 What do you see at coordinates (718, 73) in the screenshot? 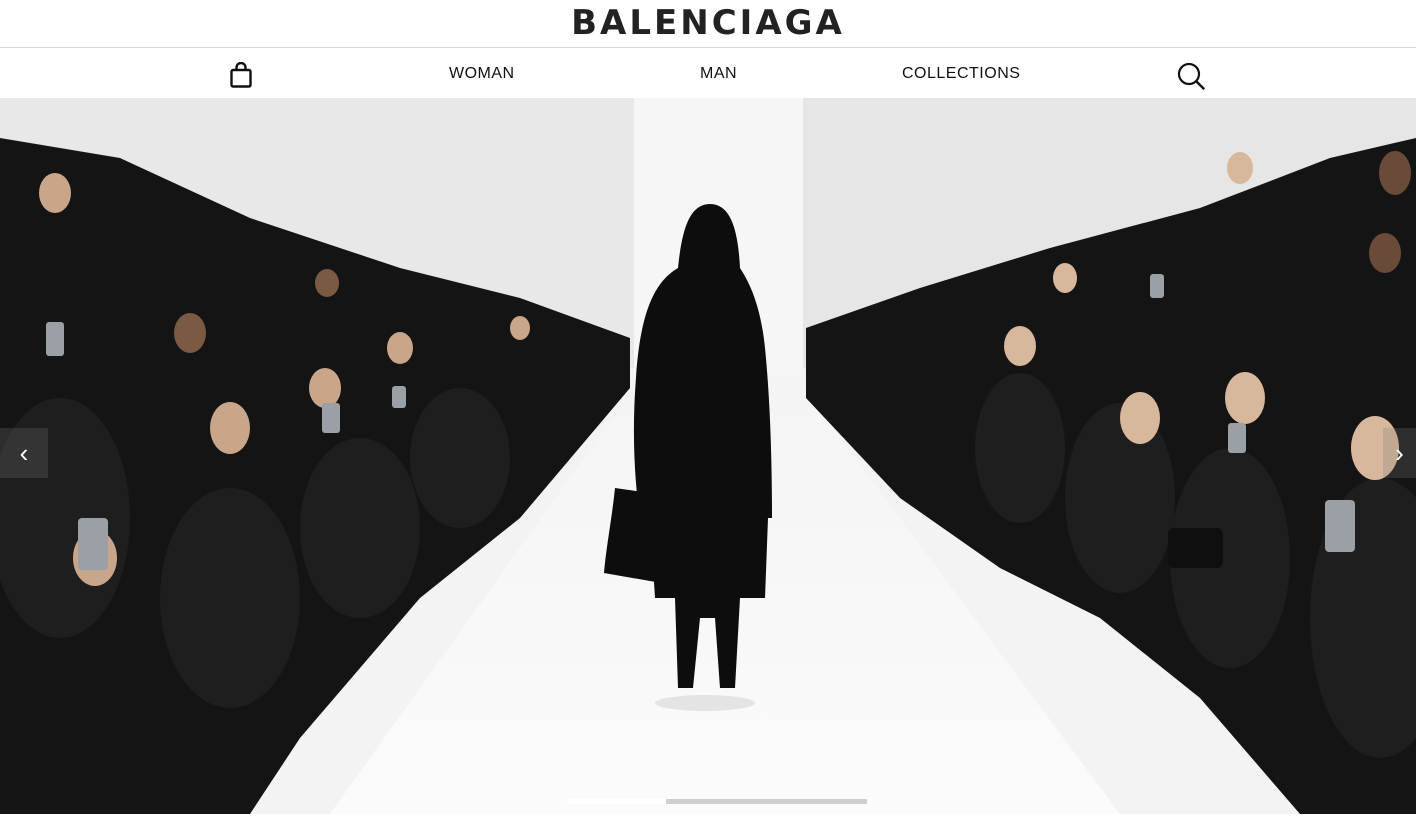
I see `nav-man: MAN` at bounding box center [718, 73].